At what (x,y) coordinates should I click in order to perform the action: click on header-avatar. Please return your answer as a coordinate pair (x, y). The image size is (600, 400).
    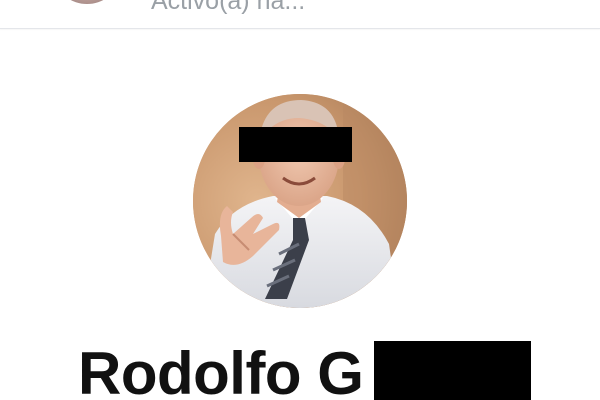
    Looking at the image, I should click on (87, 2).